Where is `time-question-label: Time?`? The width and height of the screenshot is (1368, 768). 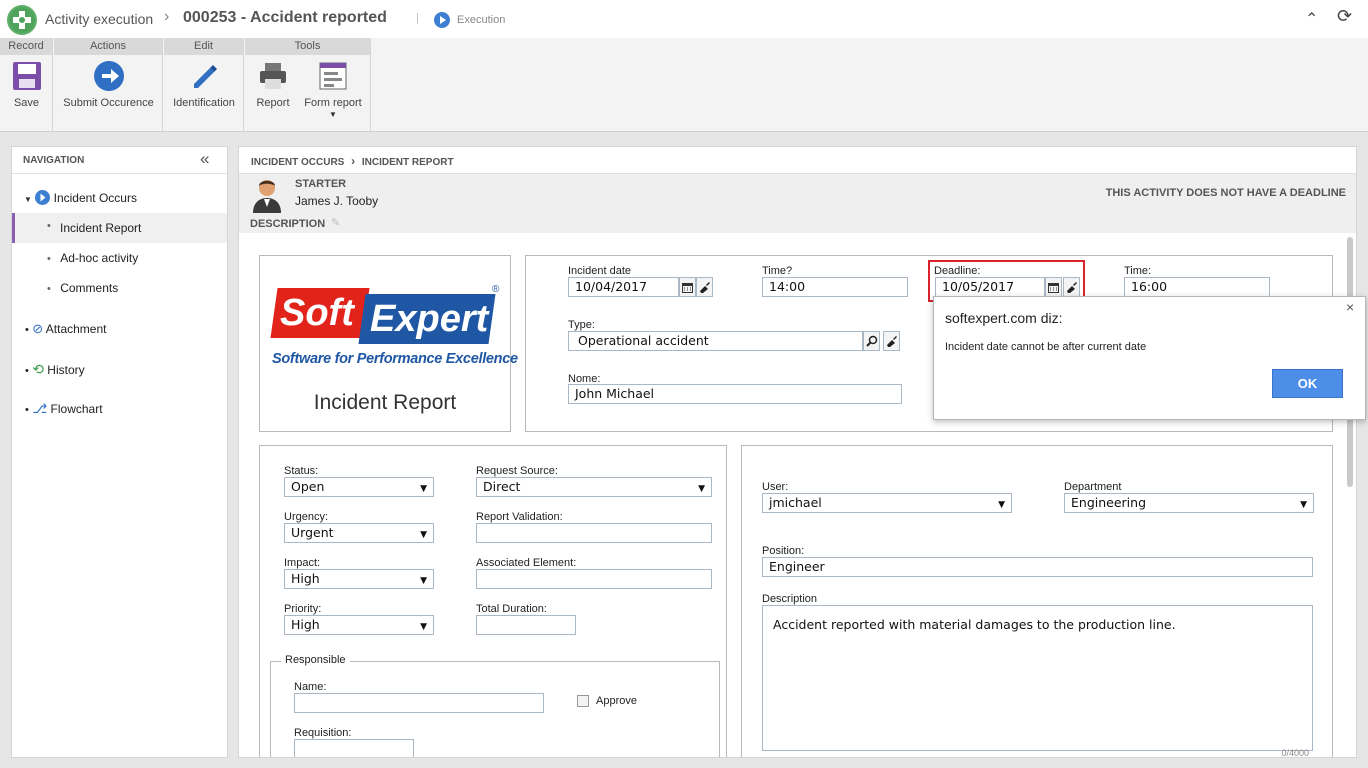 time-question-label: Time? is located at coordinates (777, 271).